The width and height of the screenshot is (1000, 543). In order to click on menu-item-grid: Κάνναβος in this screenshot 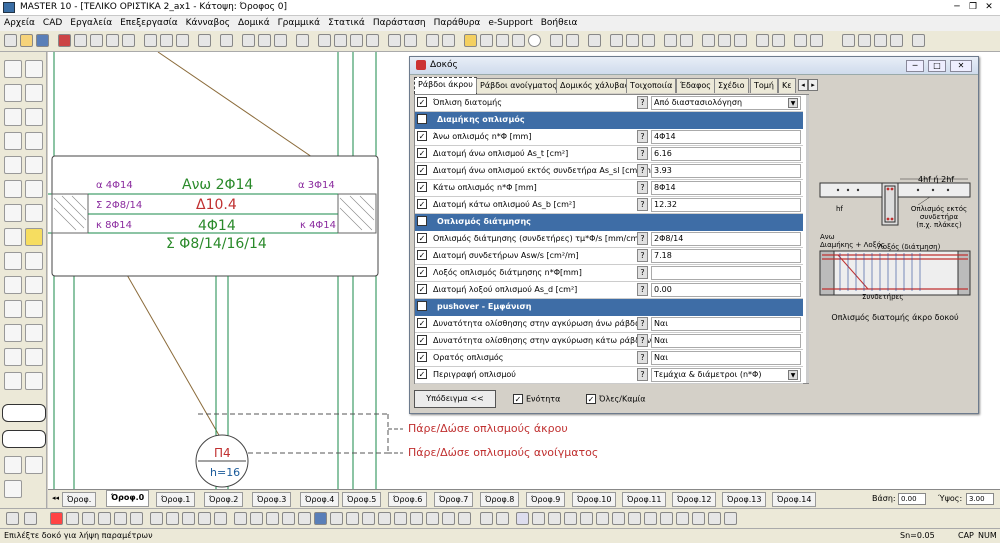, I will do `click(208, 23)`.